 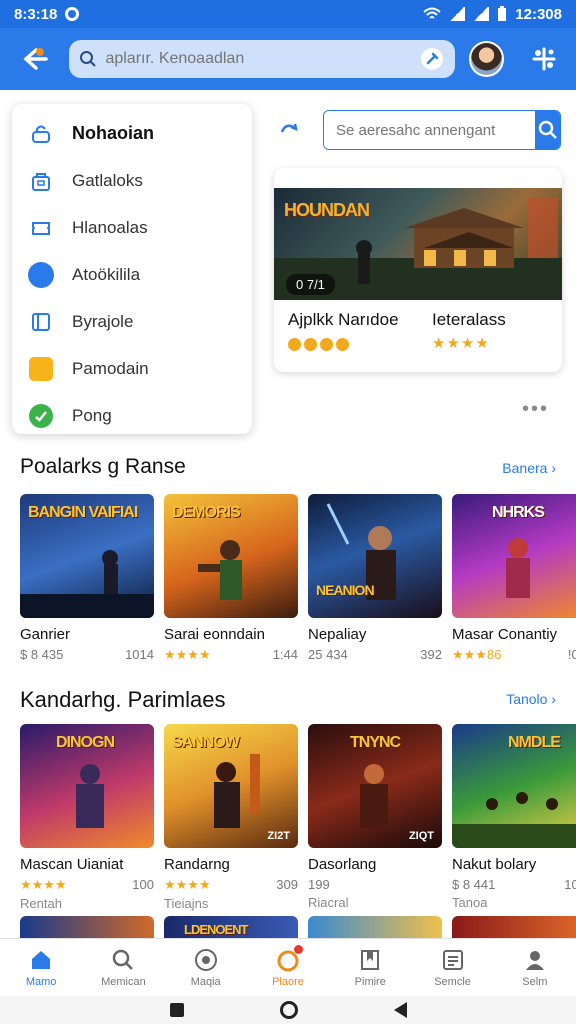 I want to click on menu-item-1: Gatlaloks, so click(x=132, y=180).